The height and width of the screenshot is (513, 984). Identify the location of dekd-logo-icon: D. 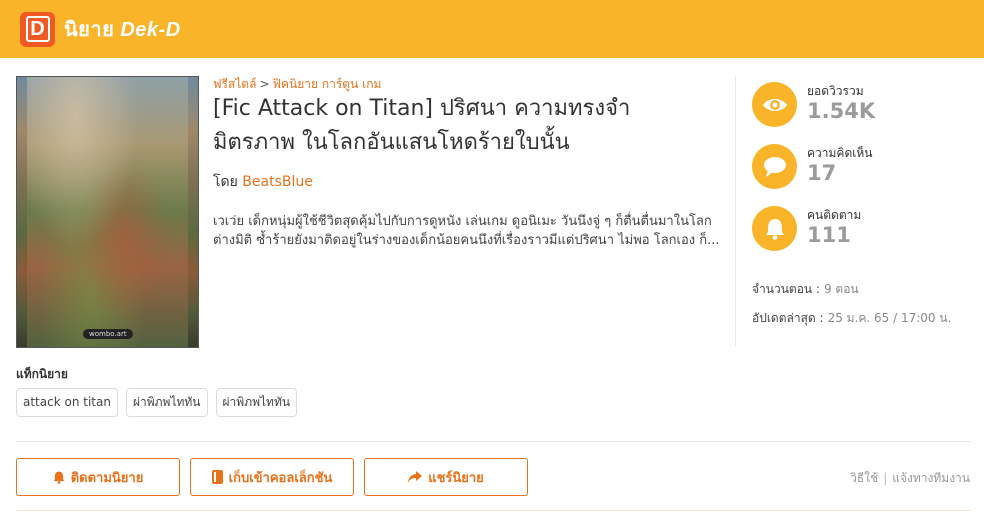
(37, 29).